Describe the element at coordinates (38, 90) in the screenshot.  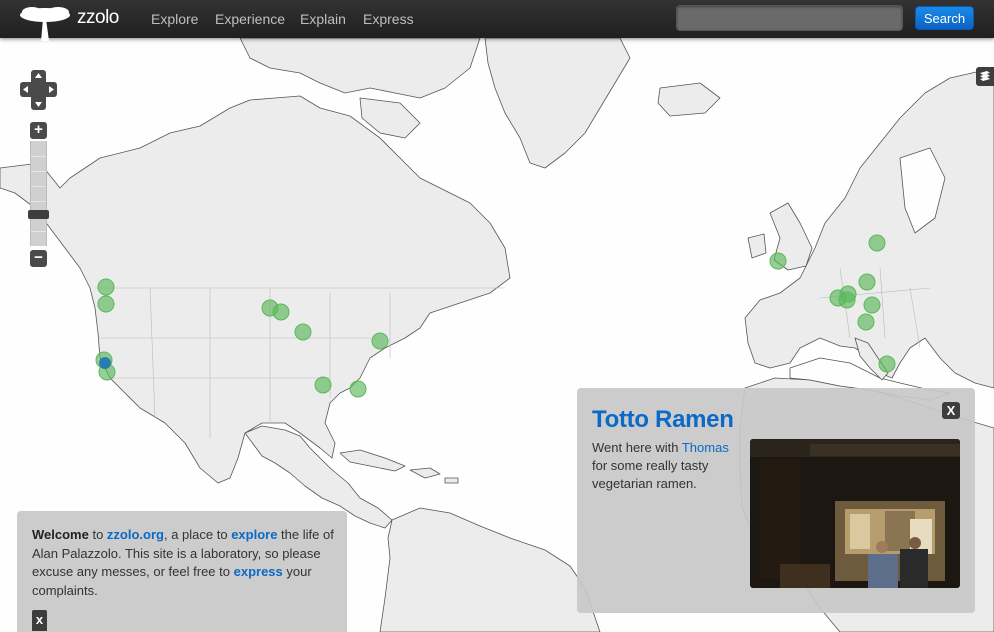
I see `pan-control-icon` at that location.